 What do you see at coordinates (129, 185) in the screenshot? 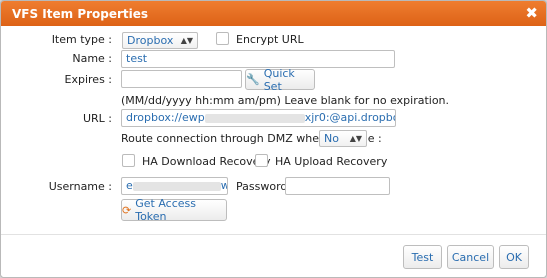
I see `username-value-start: e` at bounding box center [129, 185].